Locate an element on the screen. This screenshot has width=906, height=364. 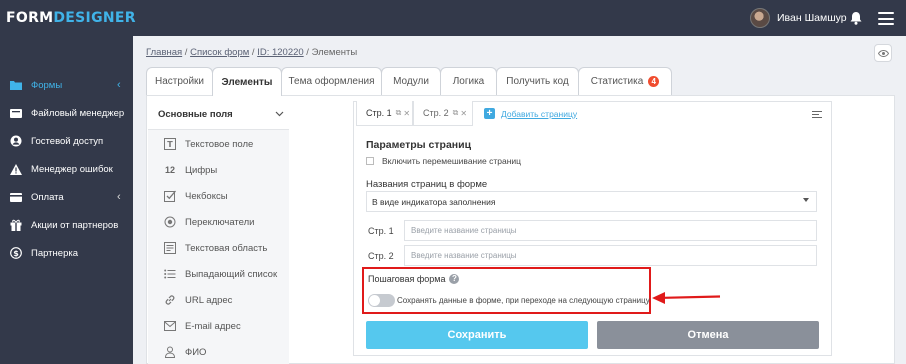
warning-icon is located at coordinates (16, 169).